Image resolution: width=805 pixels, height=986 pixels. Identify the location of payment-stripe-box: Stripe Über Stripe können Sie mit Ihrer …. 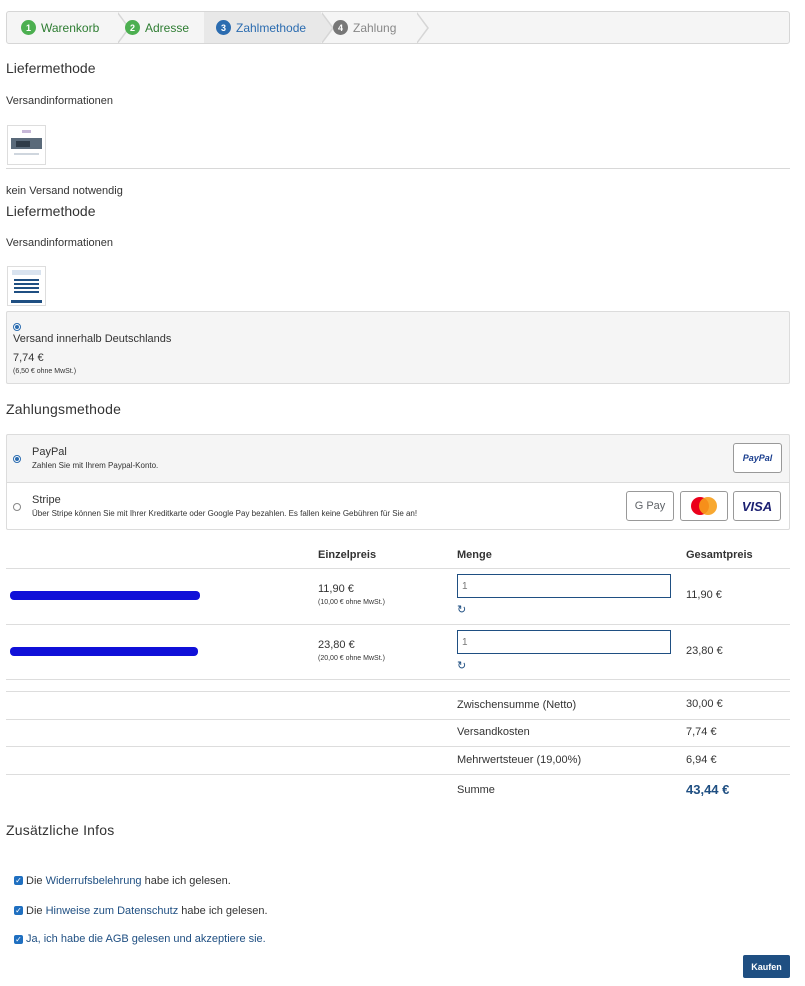
(398, 506).